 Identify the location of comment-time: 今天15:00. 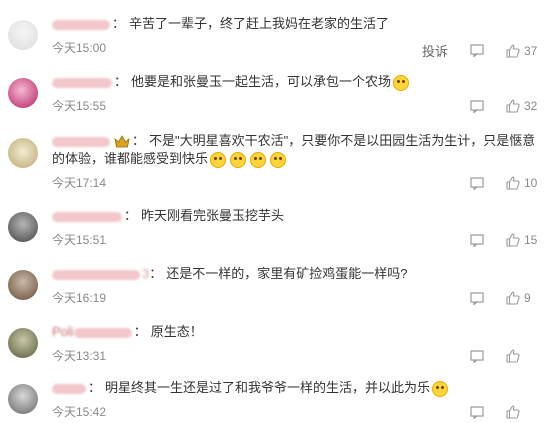
(79, 48).